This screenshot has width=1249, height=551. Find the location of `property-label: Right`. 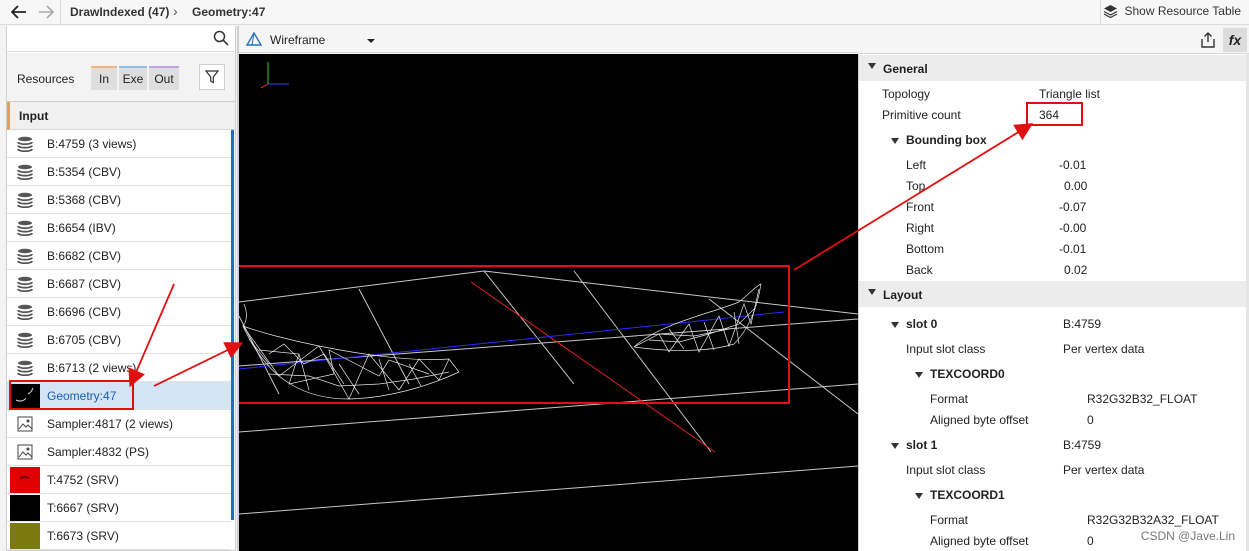

property-label: Right is located at coordinates (920, 228).